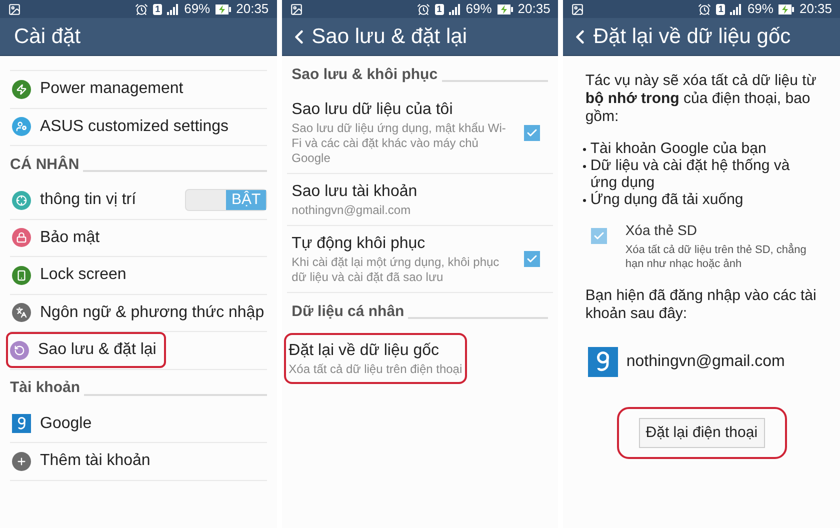  What do you see at coordinates (78, 200) in the screenshot?
I see `settings-item: thông tin vị trí` at bounding box center [78, 200].